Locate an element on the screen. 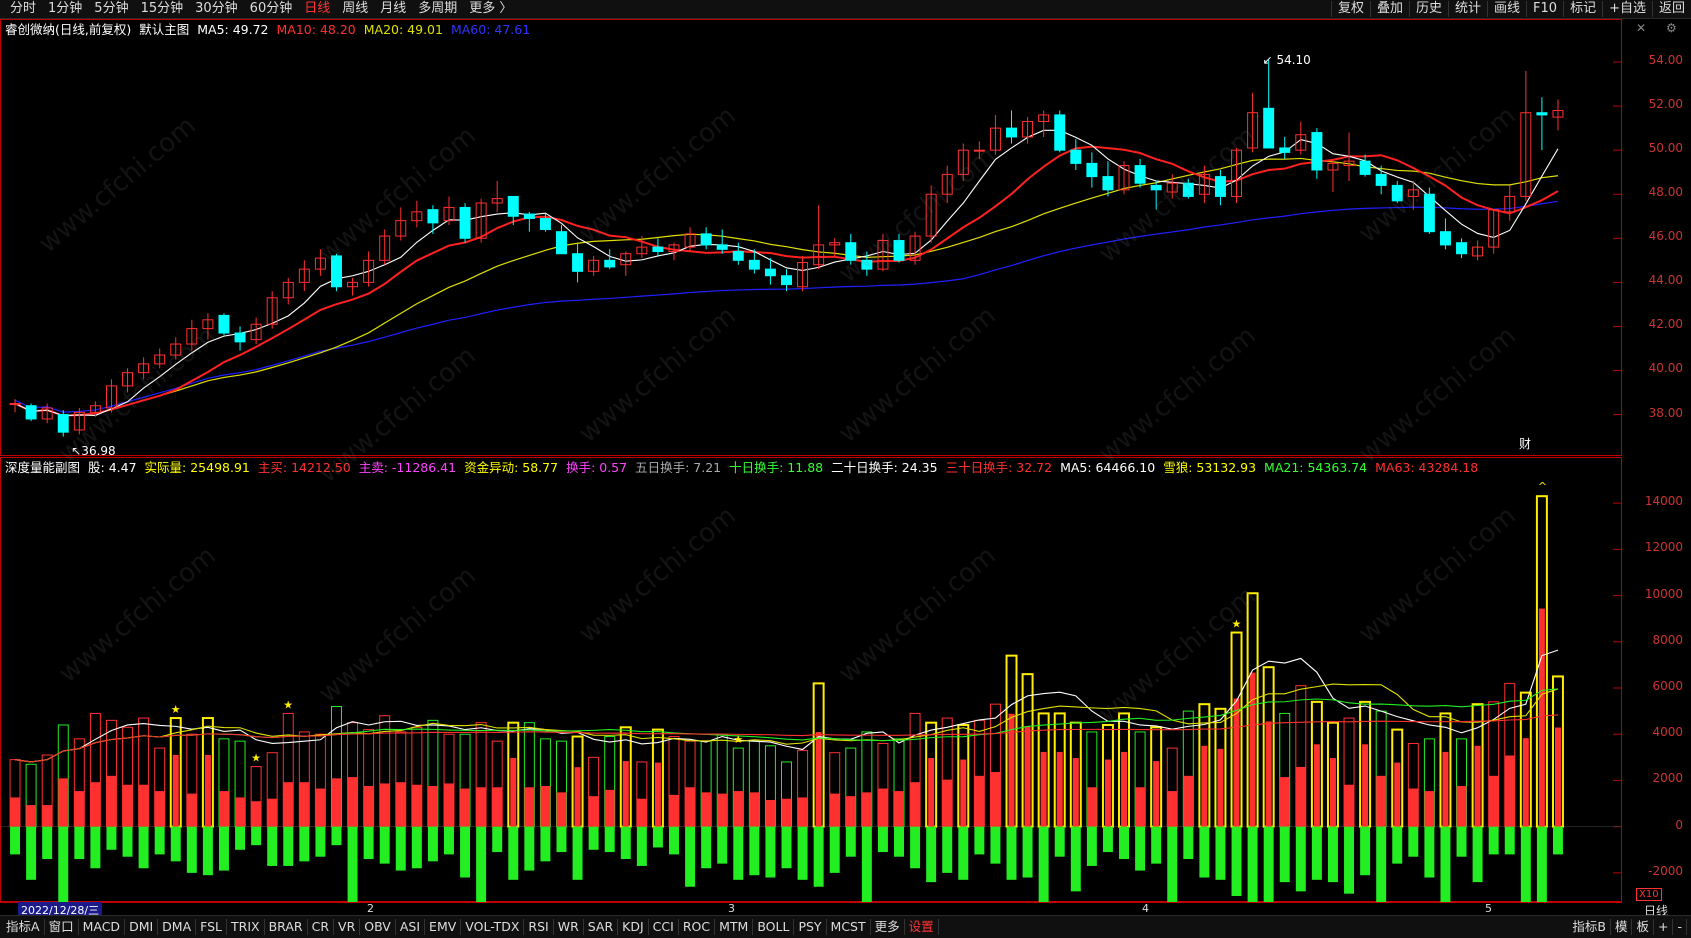 Image resolution: width=1691 pixels, height=938 pixels. indicator-tab: RSI is located at coordinates (539, 927).